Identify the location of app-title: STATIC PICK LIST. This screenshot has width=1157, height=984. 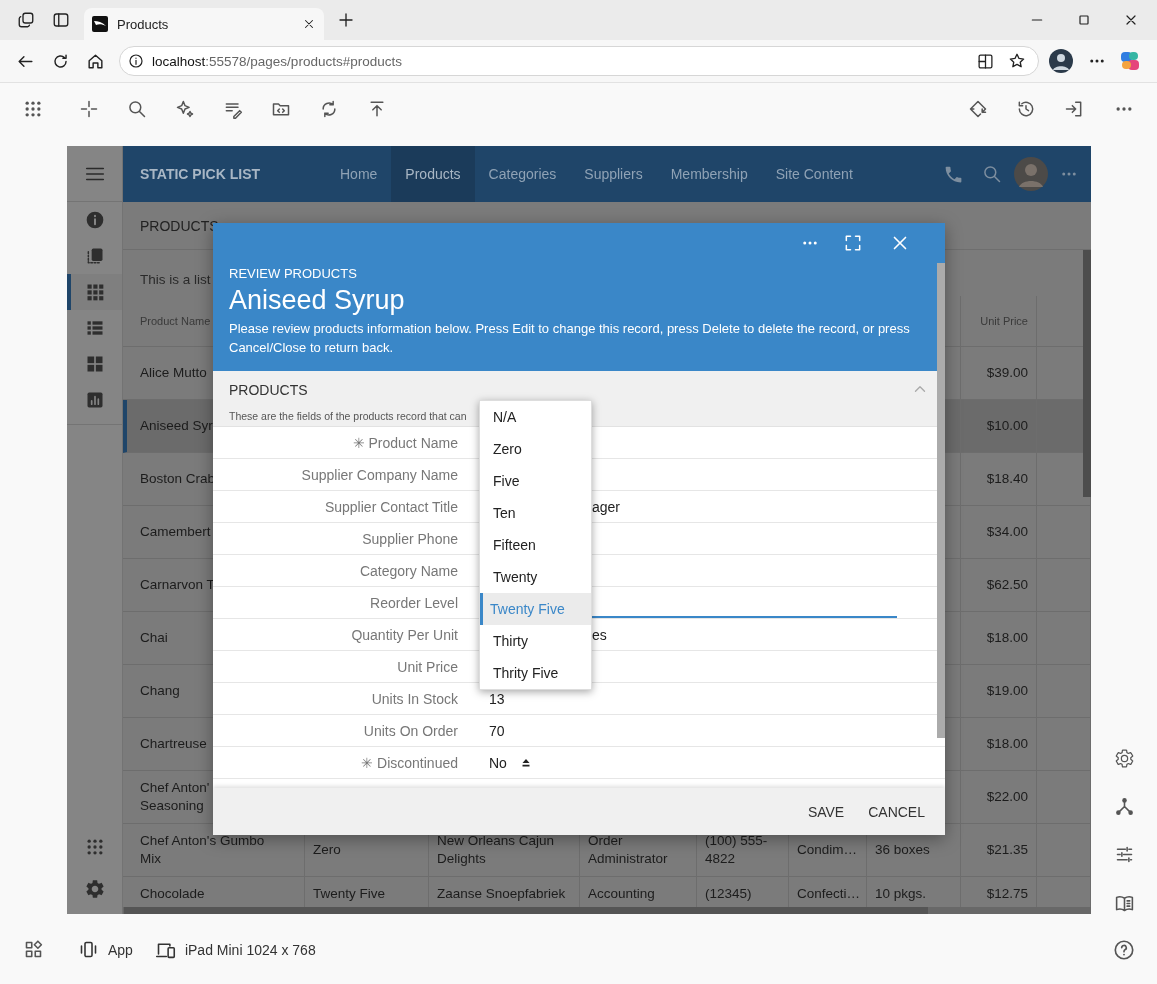
(201, 174).